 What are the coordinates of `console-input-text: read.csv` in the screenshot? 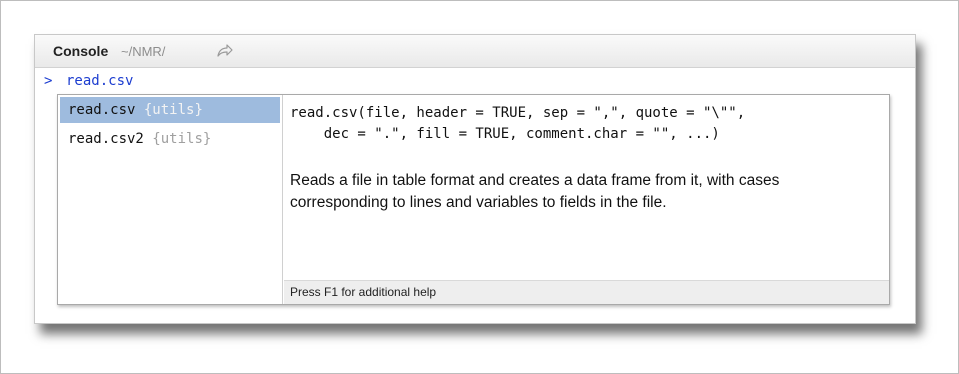 It's located at (99, 81).